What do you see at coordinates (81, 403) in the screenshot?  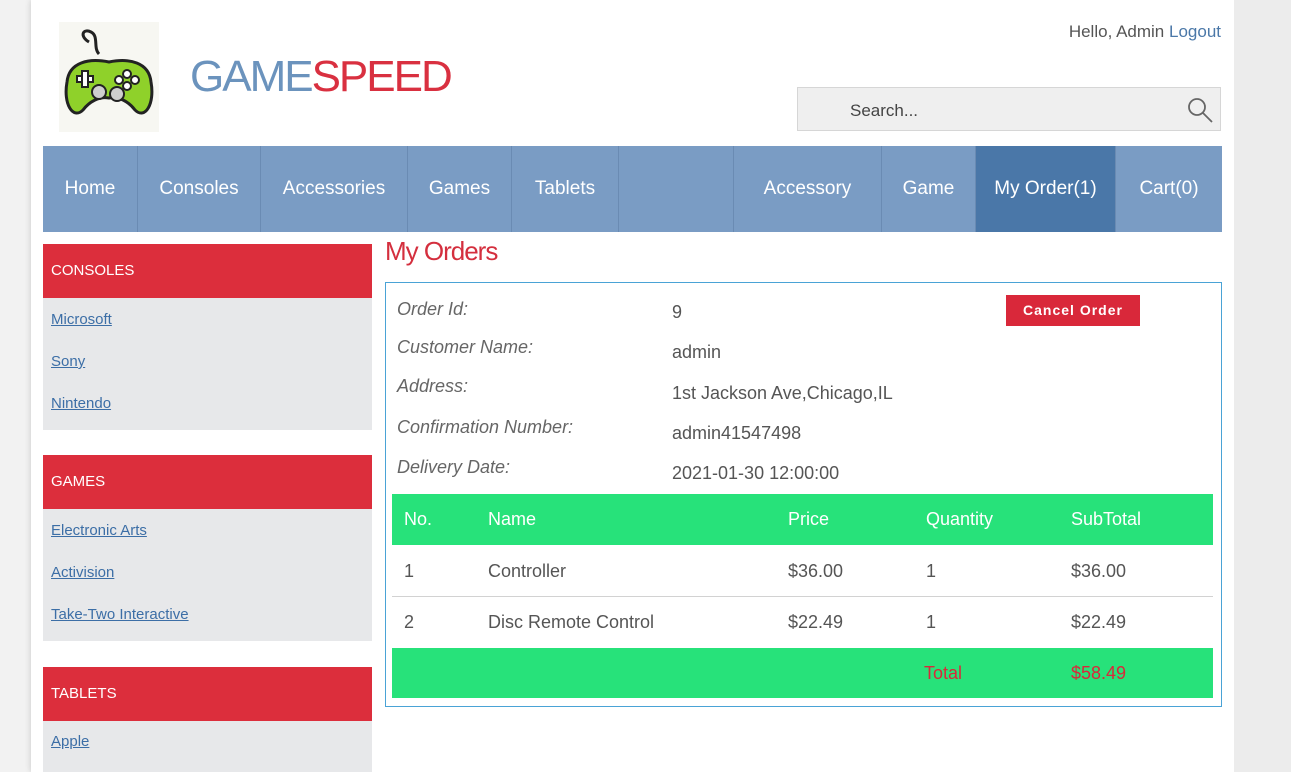 I see `sidebar-link-nintendo: Nintendo` at bounding box center [81, 403].